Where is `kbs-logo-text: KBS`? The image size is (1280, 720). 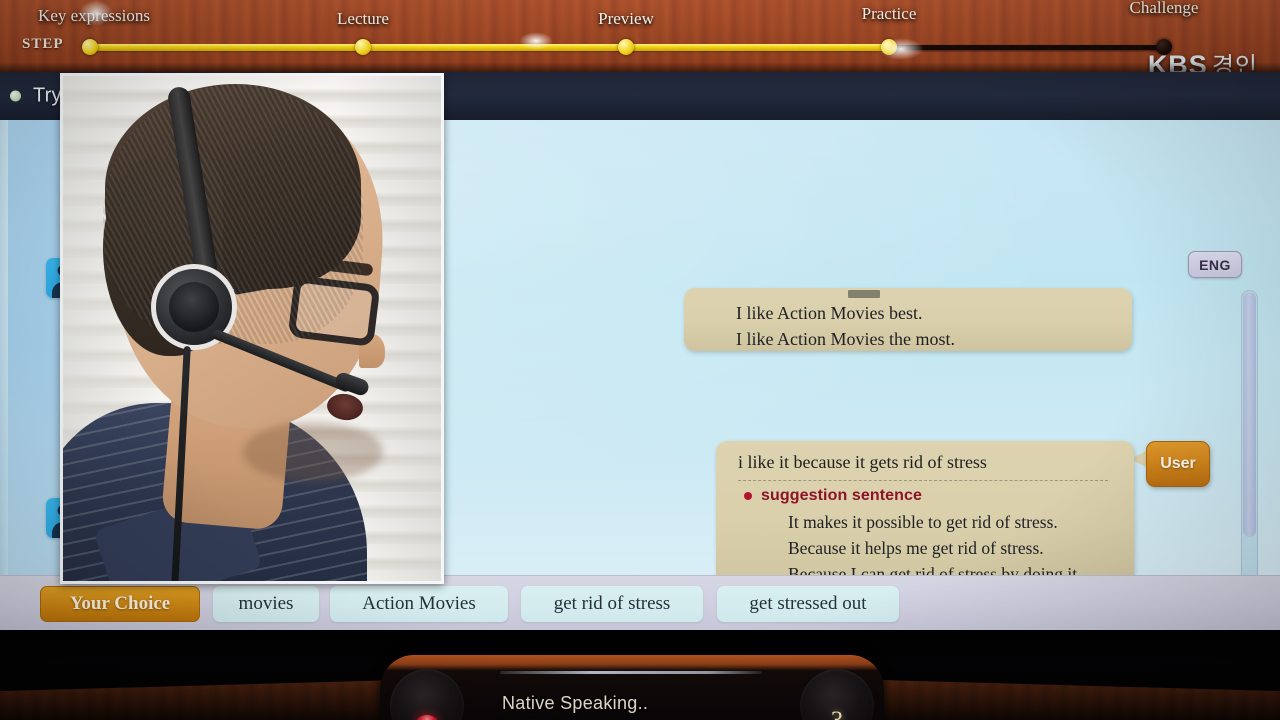 kbs-logo-text: KBS is located at coordinates (1177, 61).